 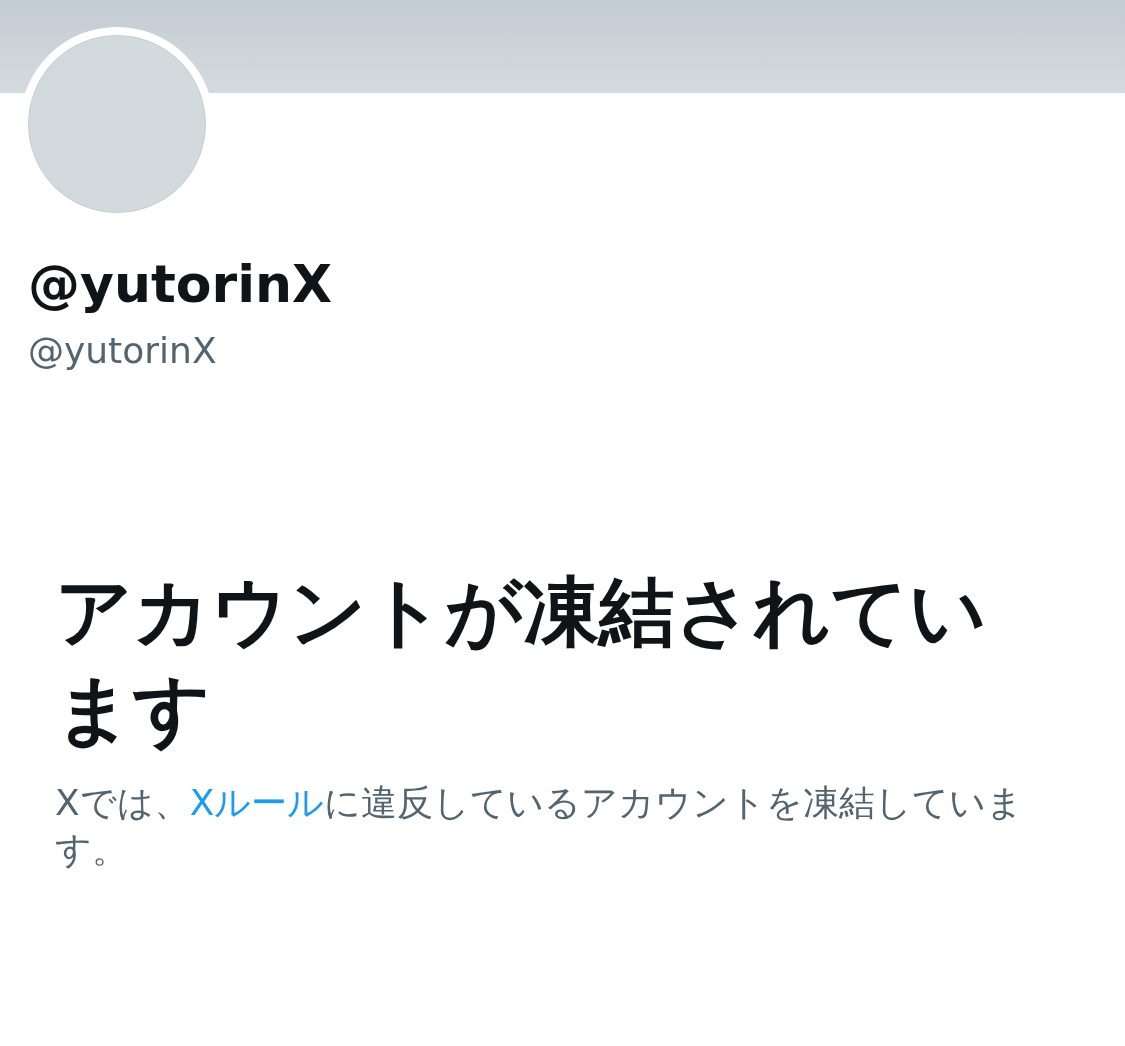 I want to click on user-handle: @yutorinX, so click(x=122, y=351).